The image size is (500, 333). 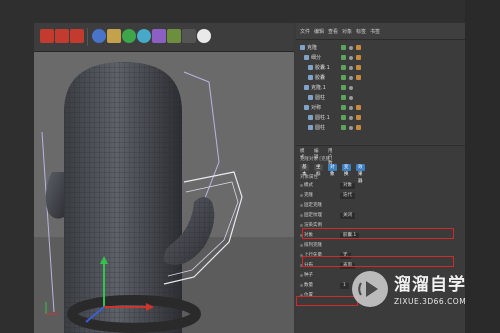 What do you see at coordinates (375, 31) in the screenshot?
I see `menu-bookmarks: 书签` at bounding box center [375, 31].